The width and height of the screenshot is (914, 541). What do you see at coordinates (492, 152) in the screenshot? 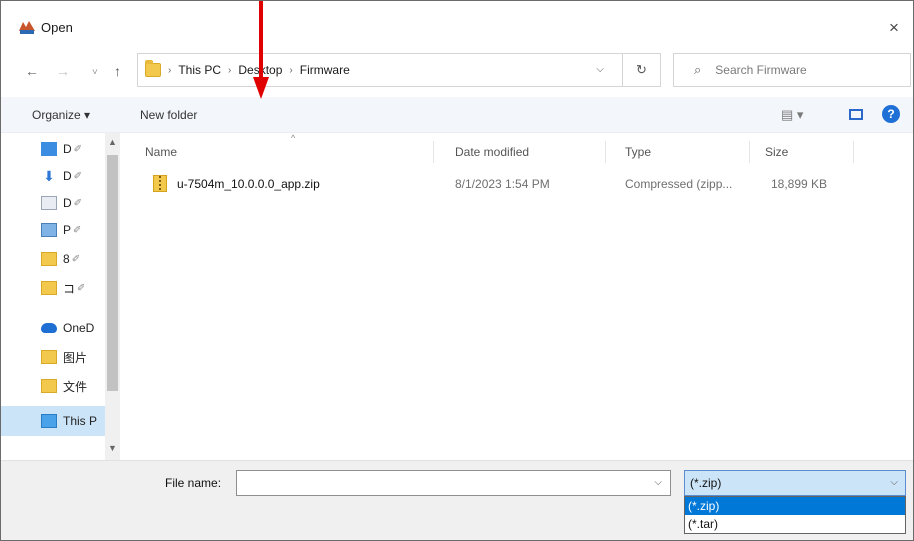
I see `column-header-date: Date modified` at bounding box center [492, 152].